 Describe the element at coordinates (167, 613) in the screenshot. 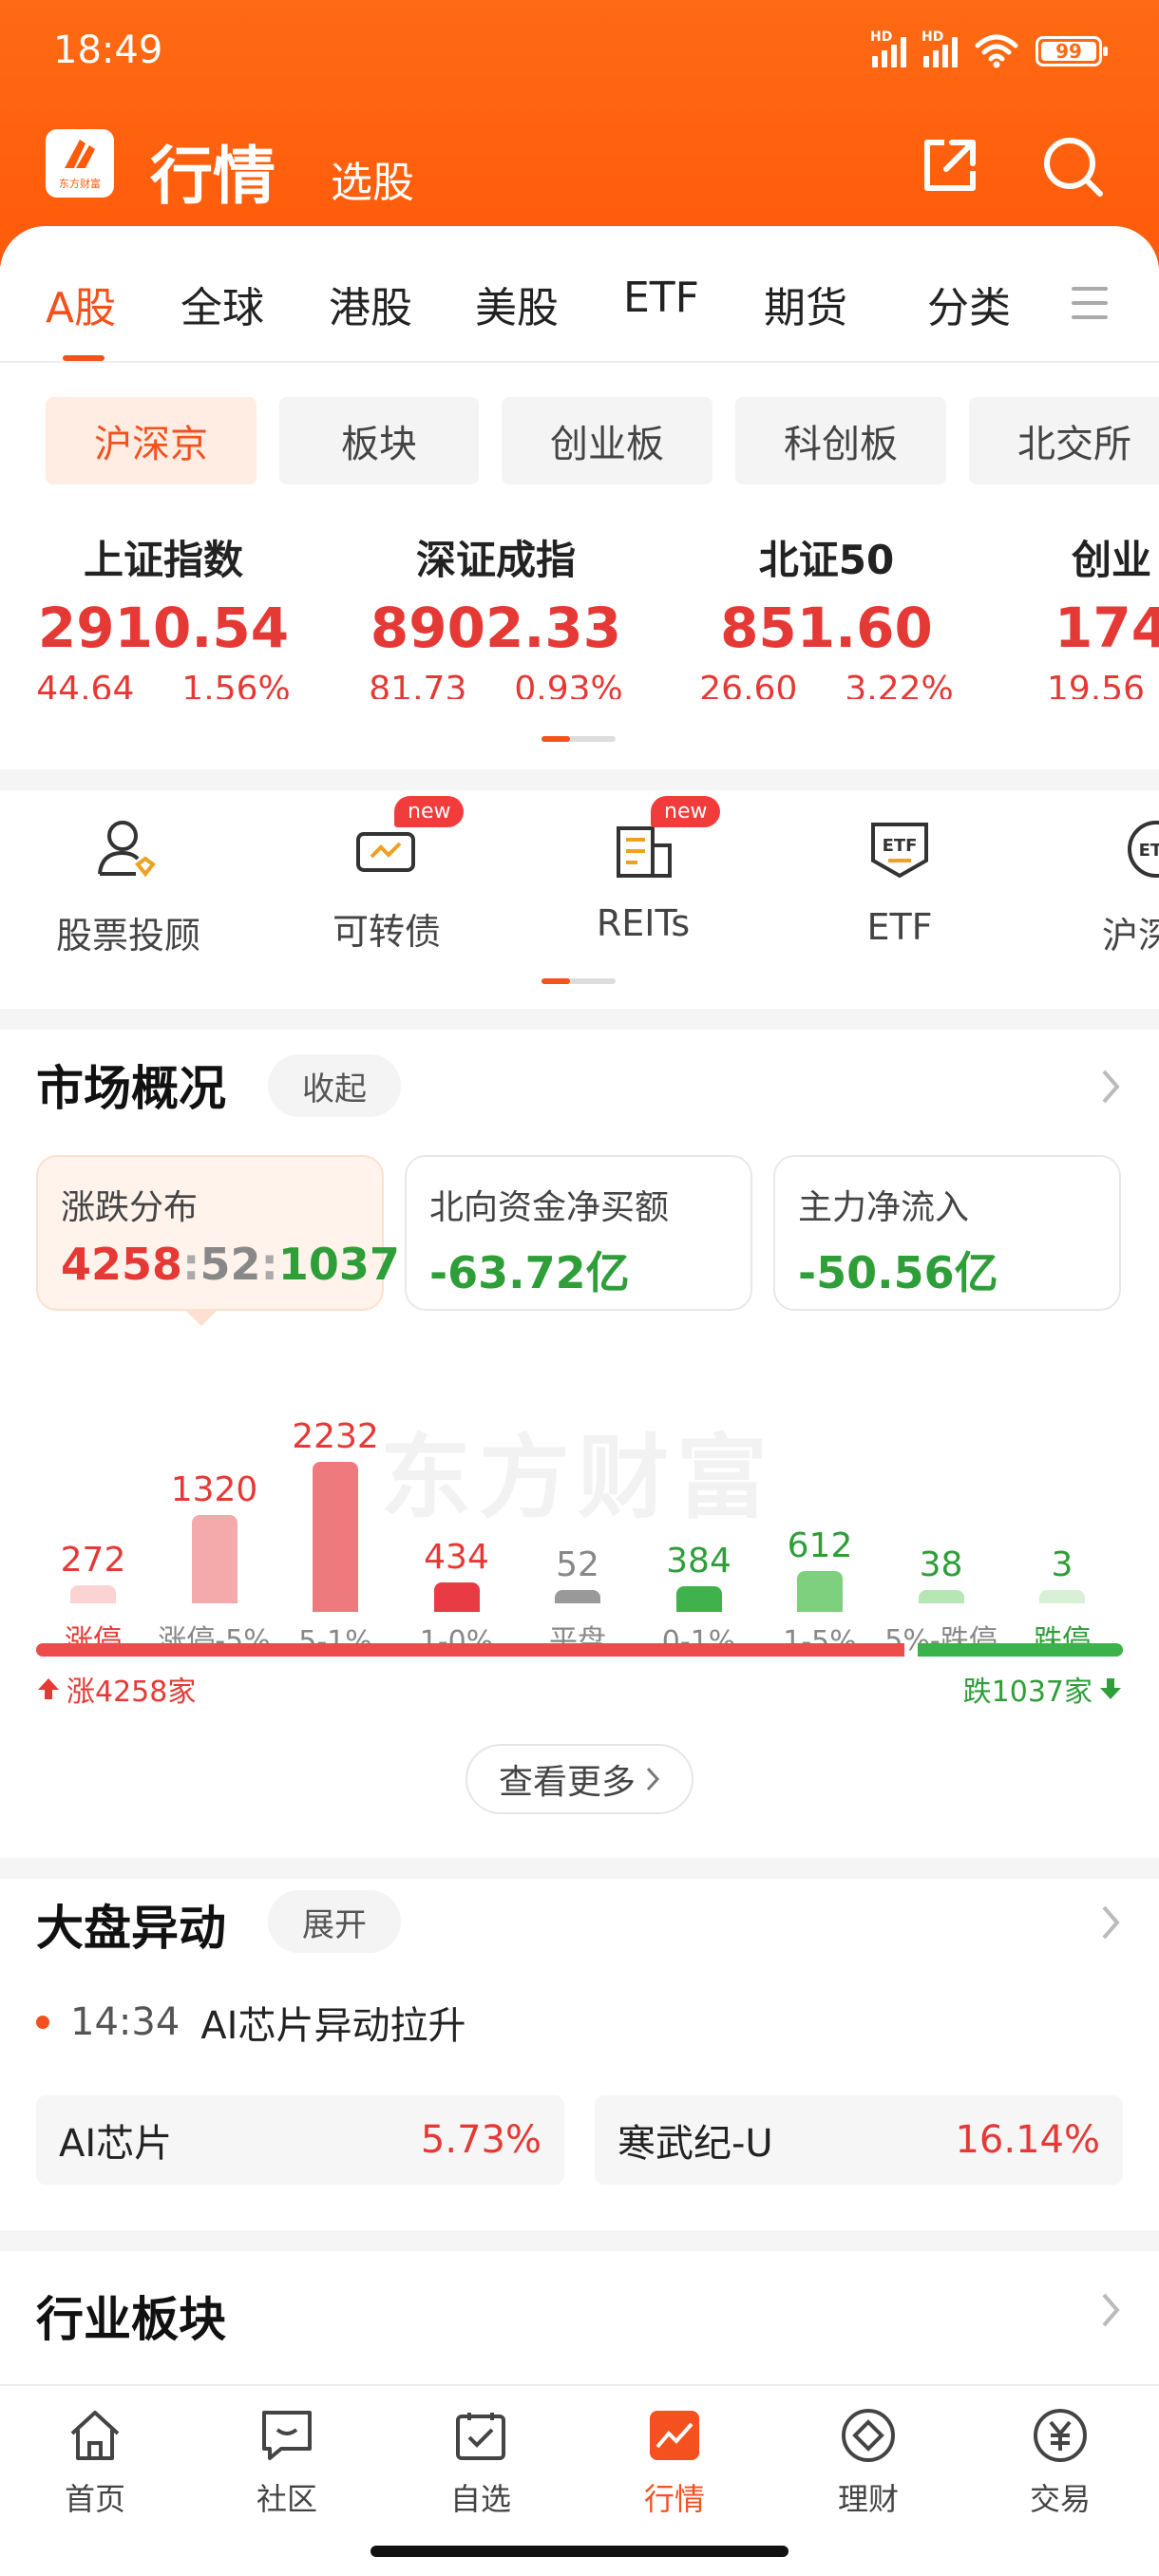

I see `index-card: 上证指数 2910.54 44.64 1.56%` at that location.